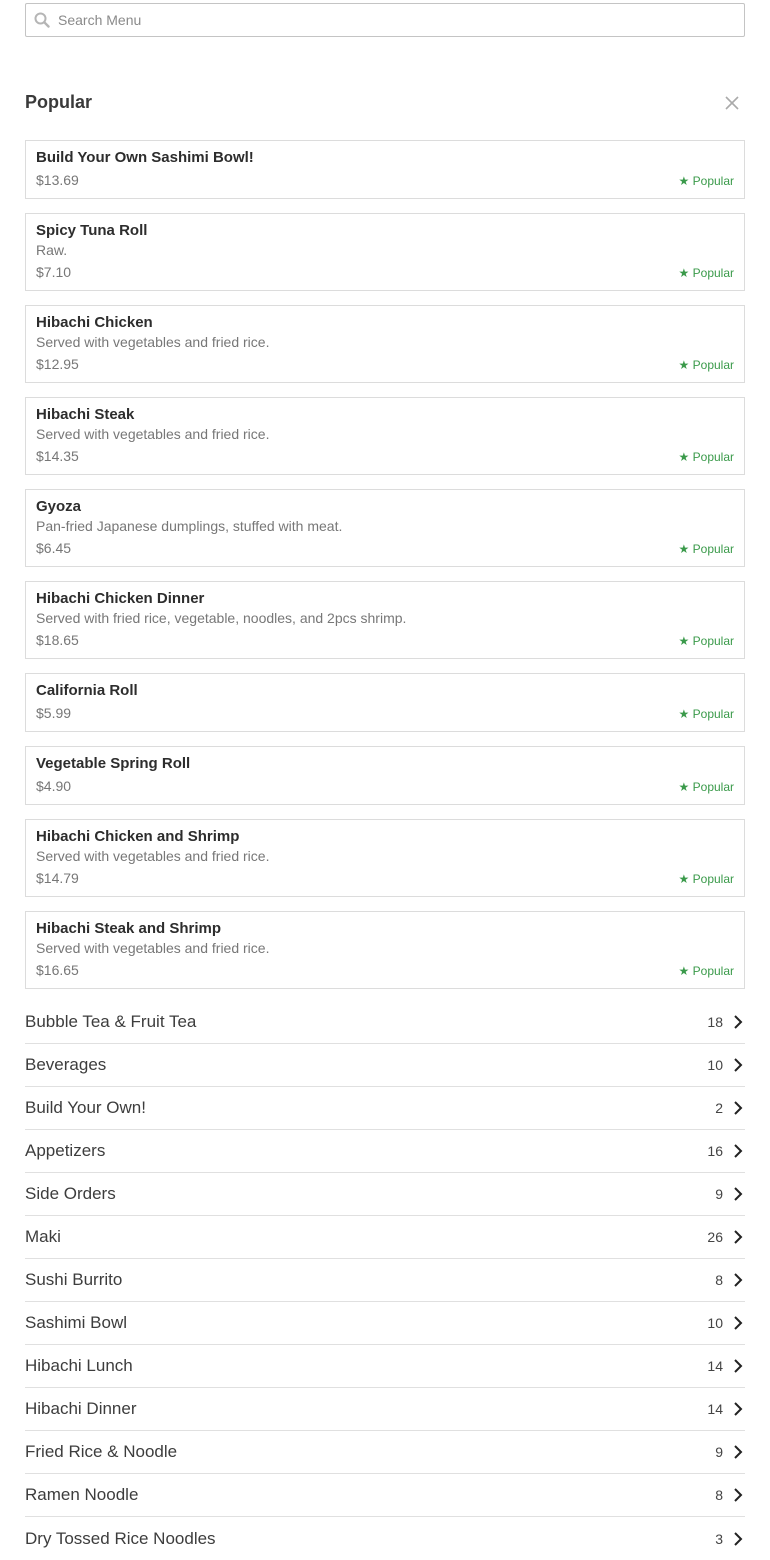 Image resolution: width=770 pixels, height=1560 pixels. What do you see at coordinates (57, 456) in the screenshot?
I see `menu-item-price: $14.35` at bounding box center [57, 456].